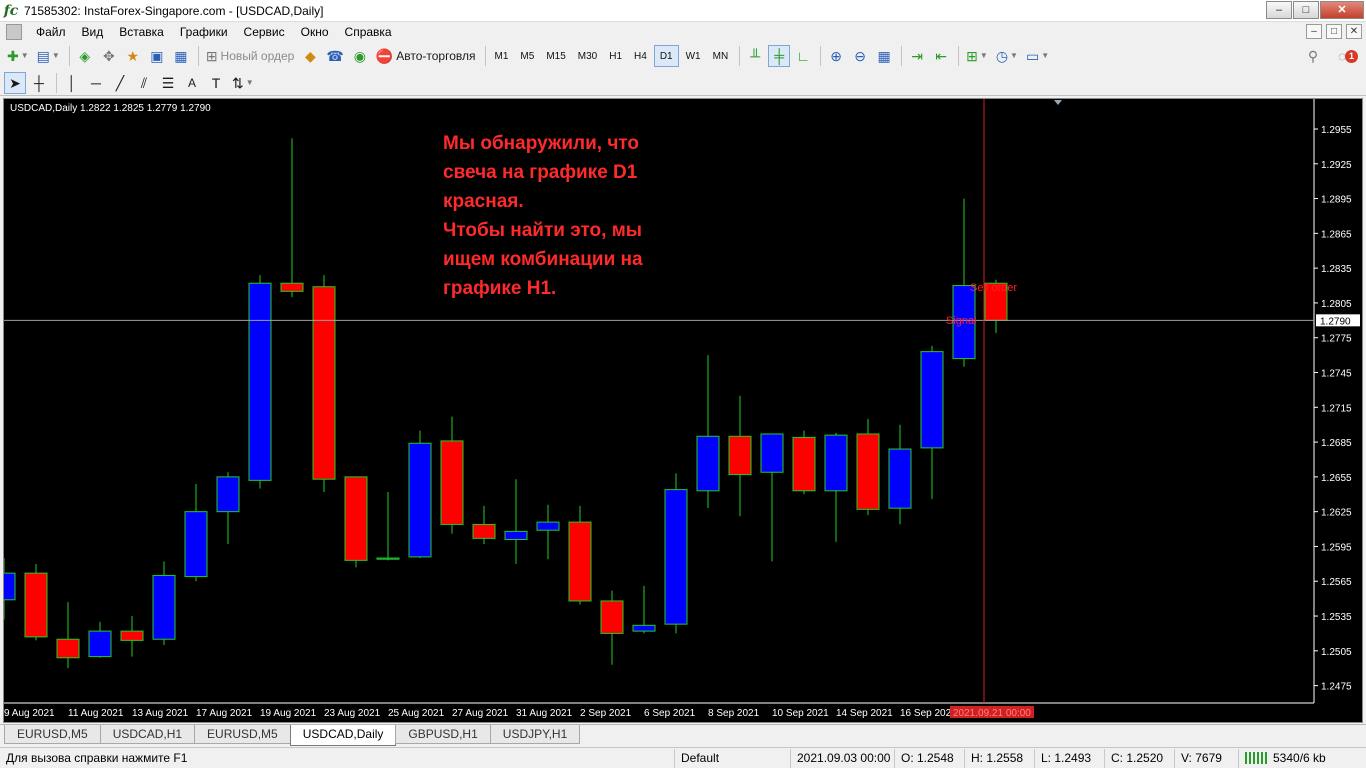  Describe the element at coordinates (51, 32) in the screenshot. I see `menu-file: Файл` at that location.